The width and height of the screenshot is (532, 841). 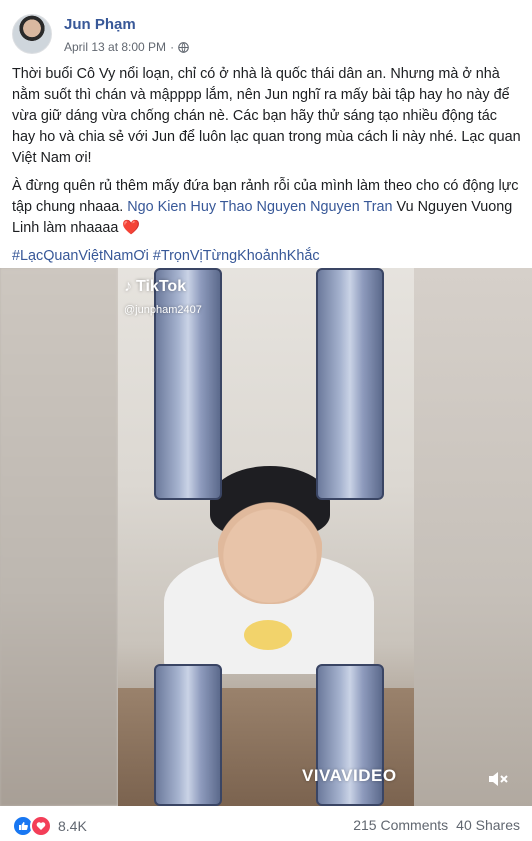 What do you see at coordinates (400, 825) in the screenshot?
I see `comments-count: 215 Comments` at bounding box center [400, 825].